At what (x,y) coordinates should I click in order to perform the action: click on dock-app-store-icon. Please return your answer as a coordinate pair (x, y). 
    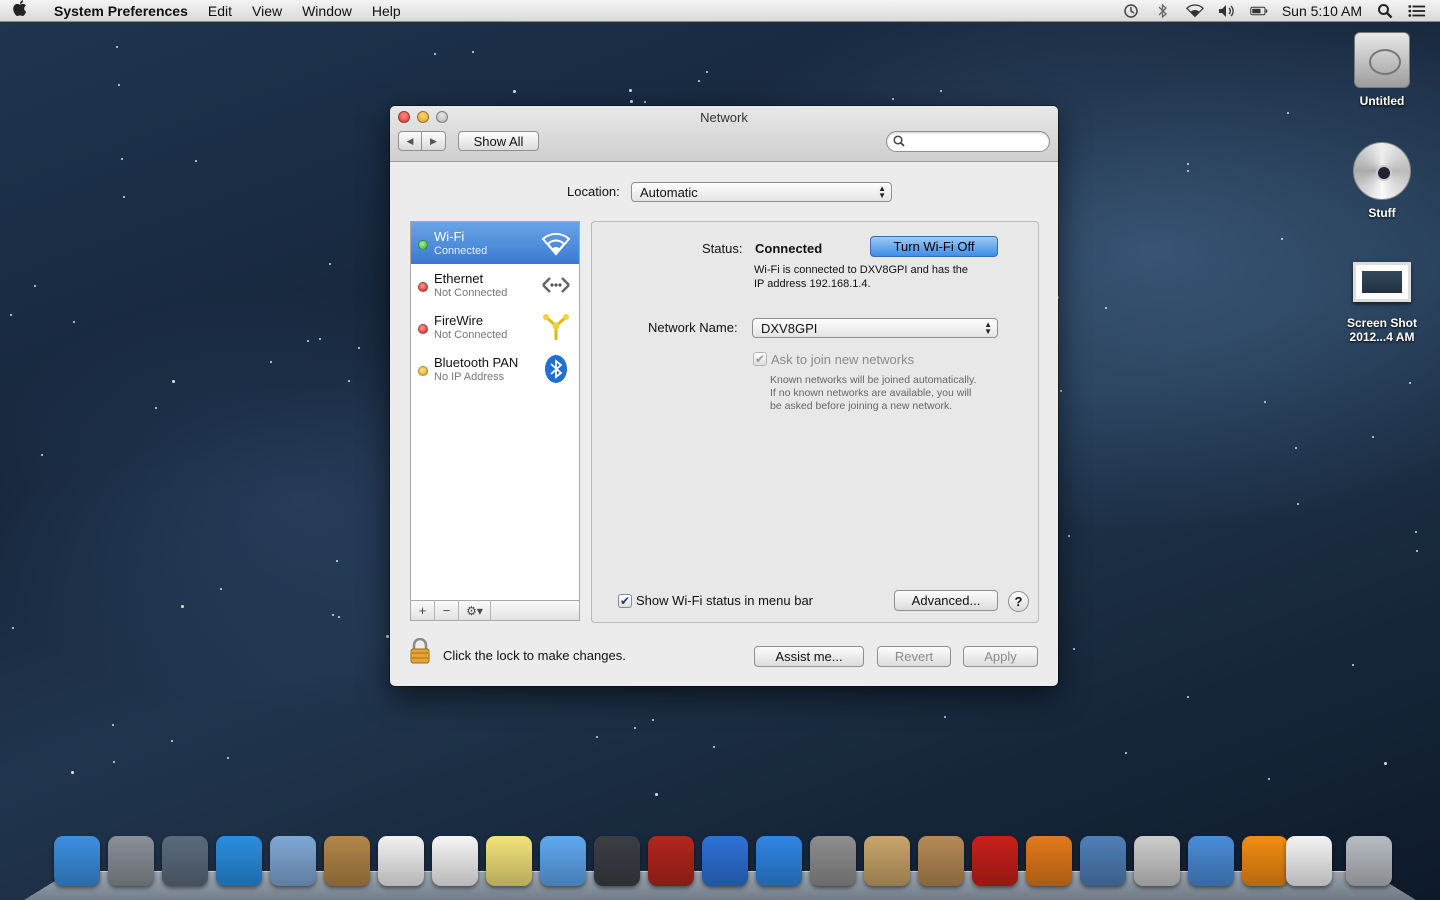
    Looking at the image, I should click on (779, 861).